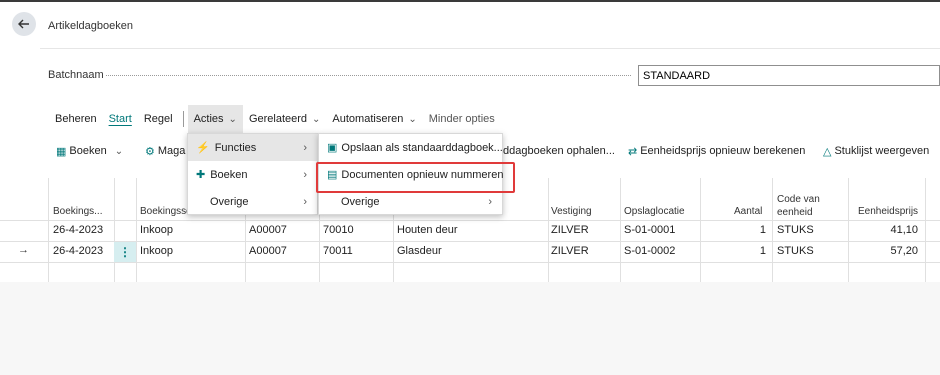 The image size is (940, 375). I want to click on arrow-left-icon, so click(23, 24).